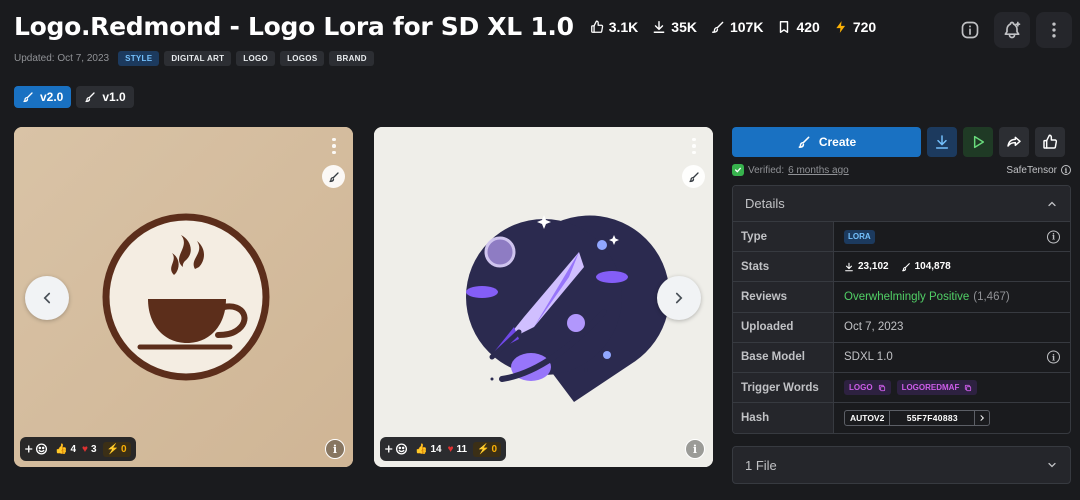  Describe the element at coordinates (901, 170) in the screenshot. I see `verification-row: Verified: 6 months ago SafeTensor i` at that location.